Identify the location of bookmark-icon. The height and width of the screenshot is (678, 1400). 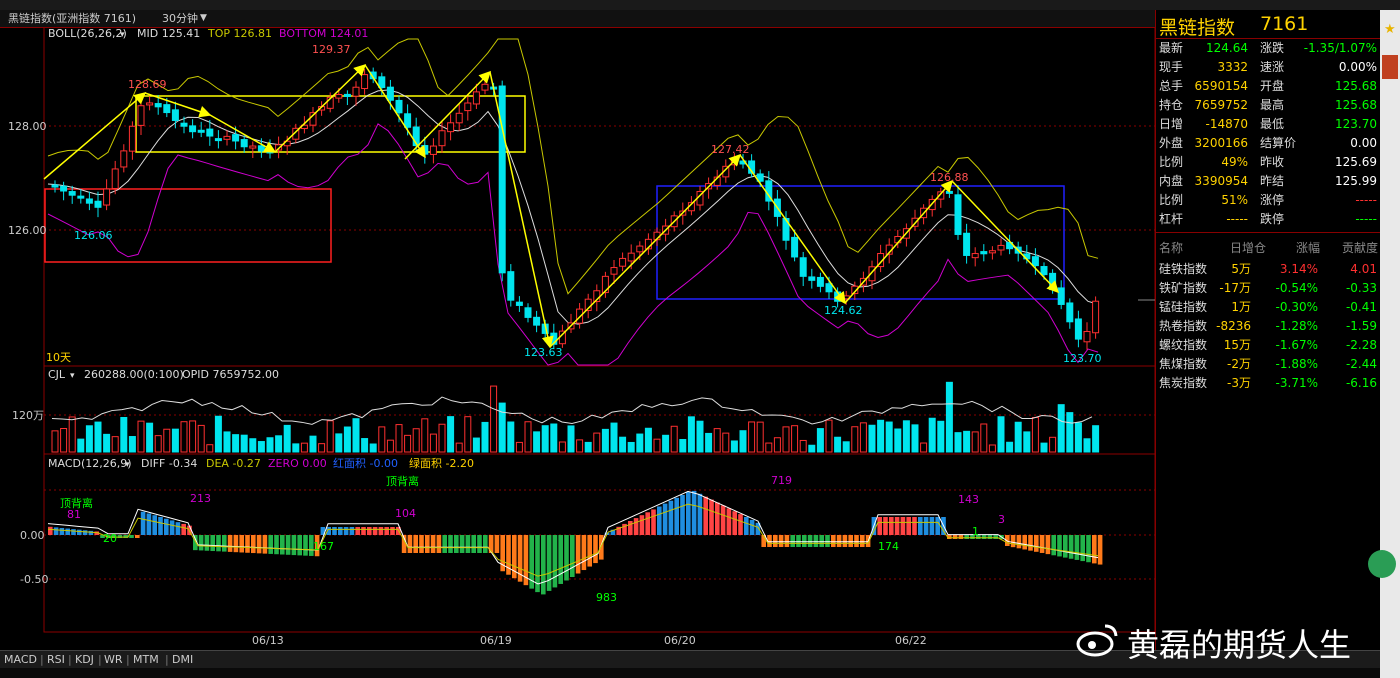
(1390, 67).